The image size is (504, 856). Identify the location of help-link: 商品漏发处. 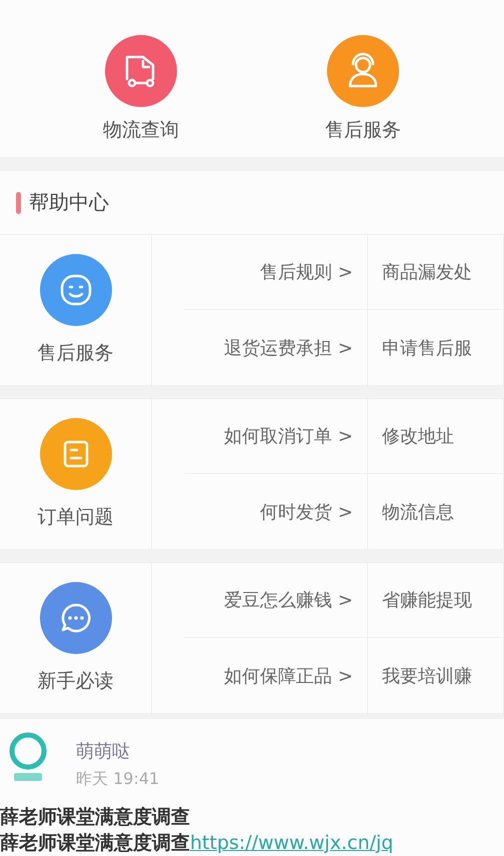
(427, 272).